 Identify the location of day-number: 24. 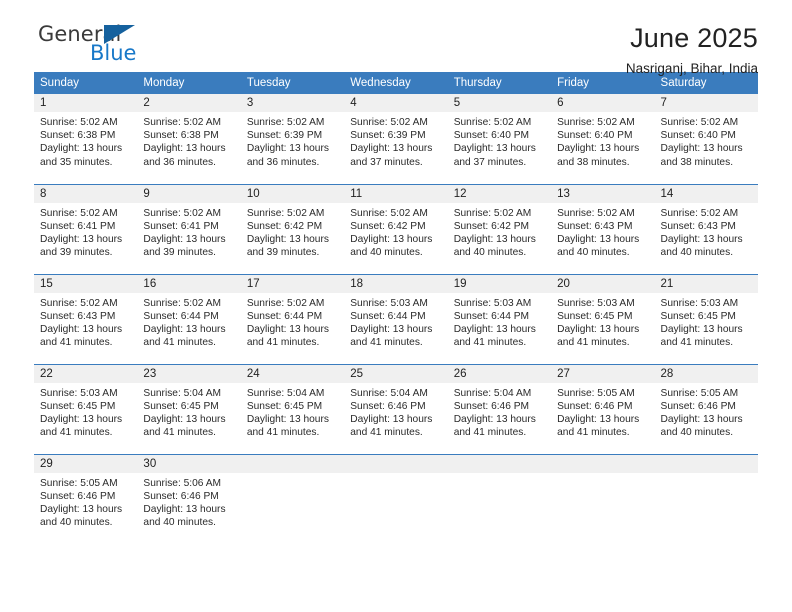
(292, 373).